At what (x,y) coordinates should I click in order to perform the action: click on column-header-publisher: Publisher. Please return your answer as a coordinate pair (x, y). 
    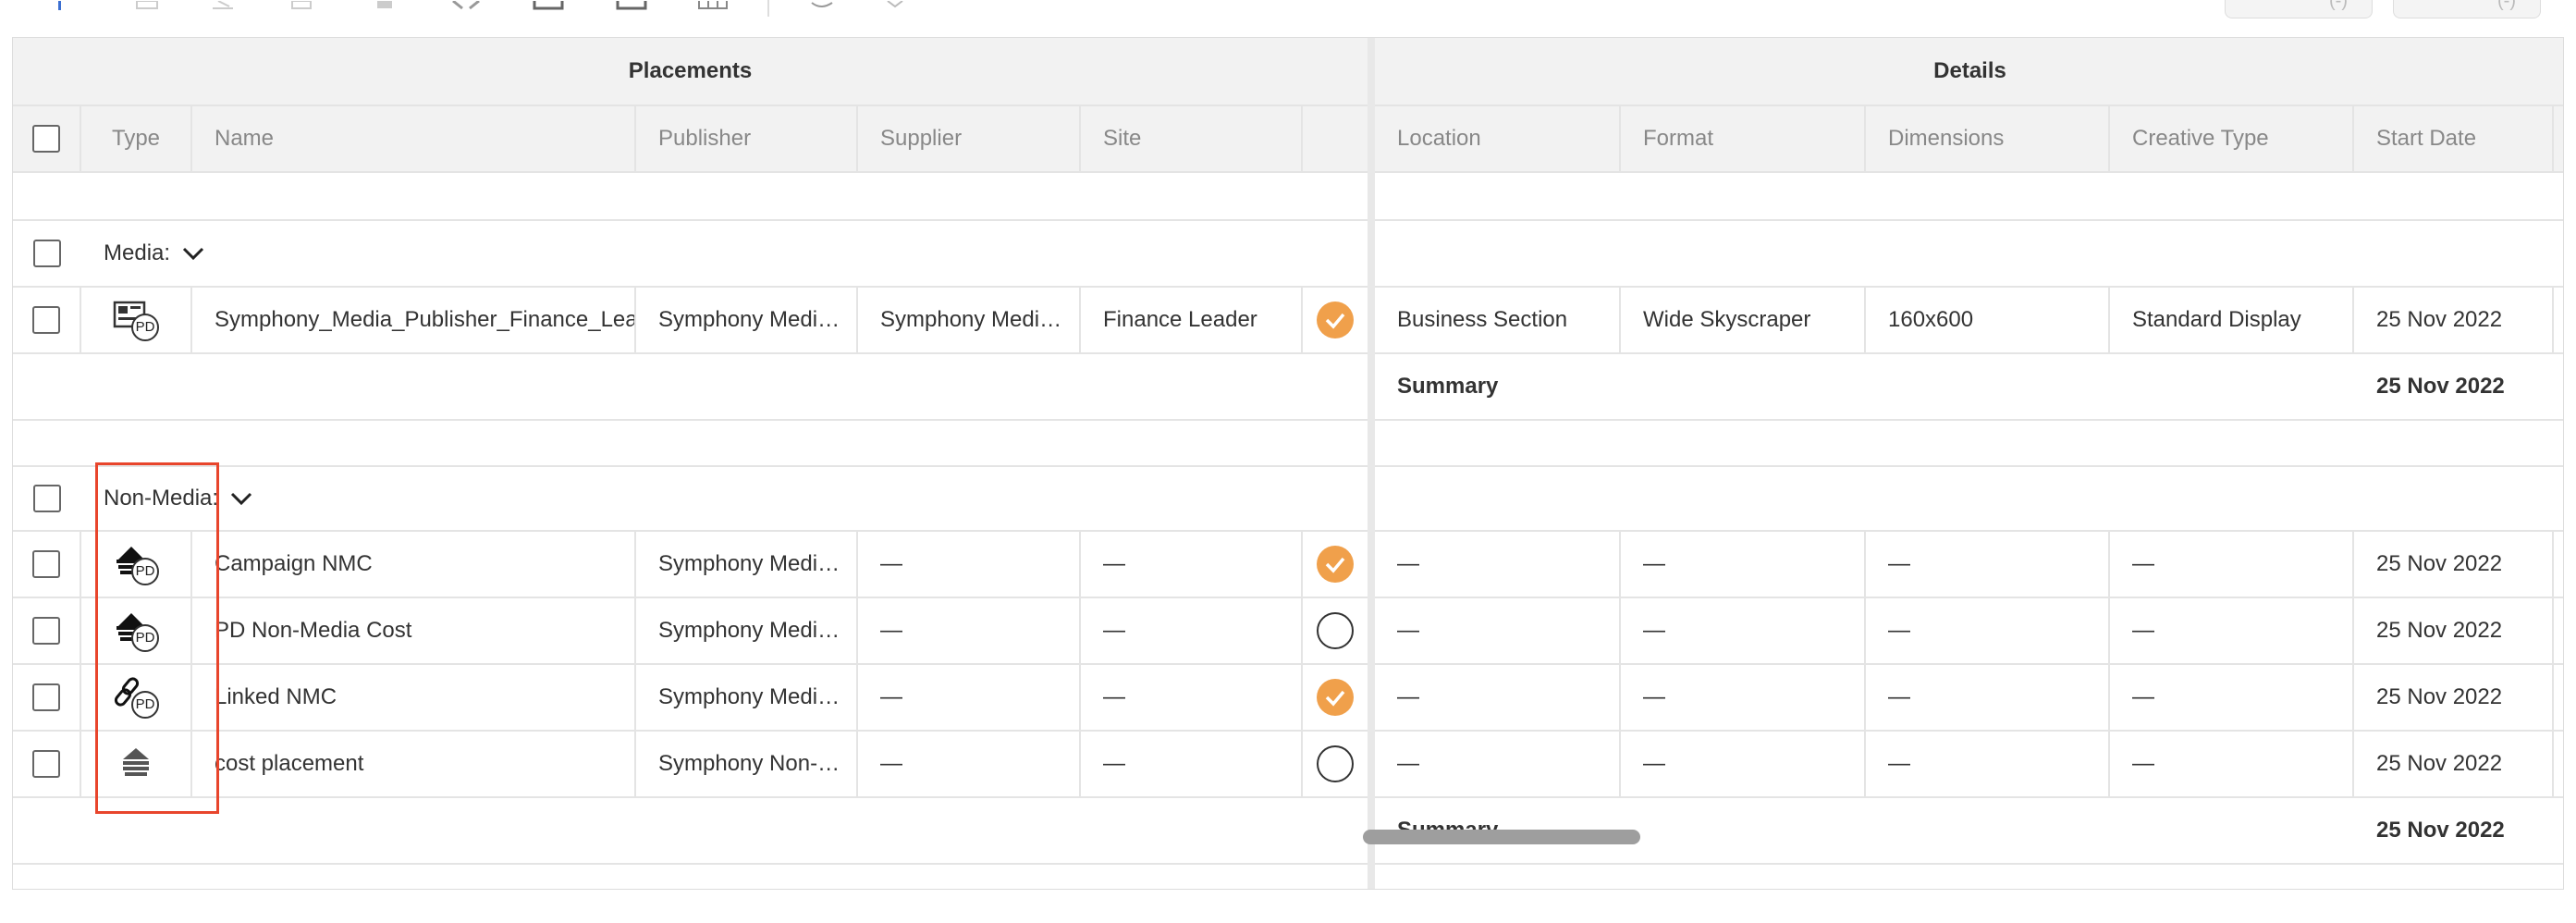
    Looking at the image, I should click on (747, 138).